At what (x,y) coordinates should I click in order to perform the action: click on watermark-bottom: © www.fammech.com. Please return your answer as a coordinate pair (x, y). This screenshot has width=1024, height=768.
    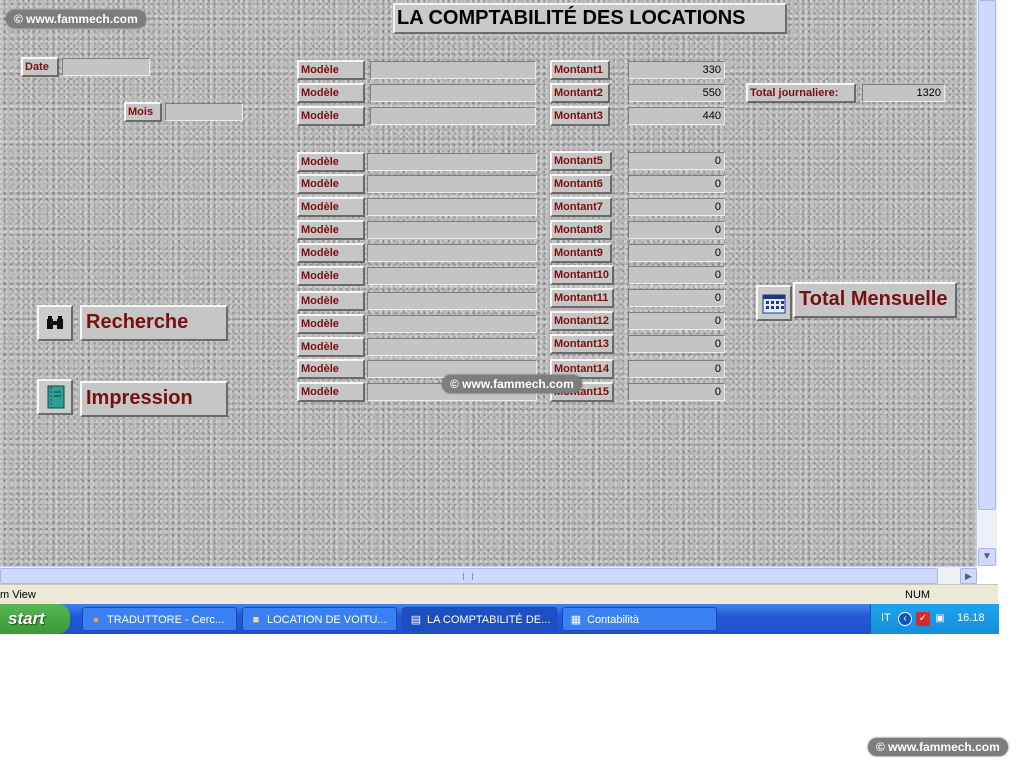
    Looking at the image, I should click on (938, 747).